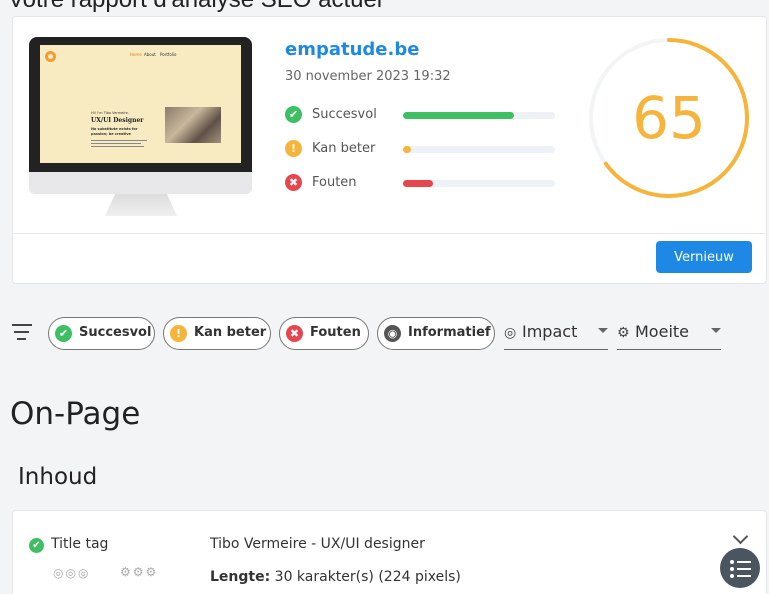 The width and height of the screenshot is (769, 594). I want to click on impact-label: Impact, so click(550, 331).